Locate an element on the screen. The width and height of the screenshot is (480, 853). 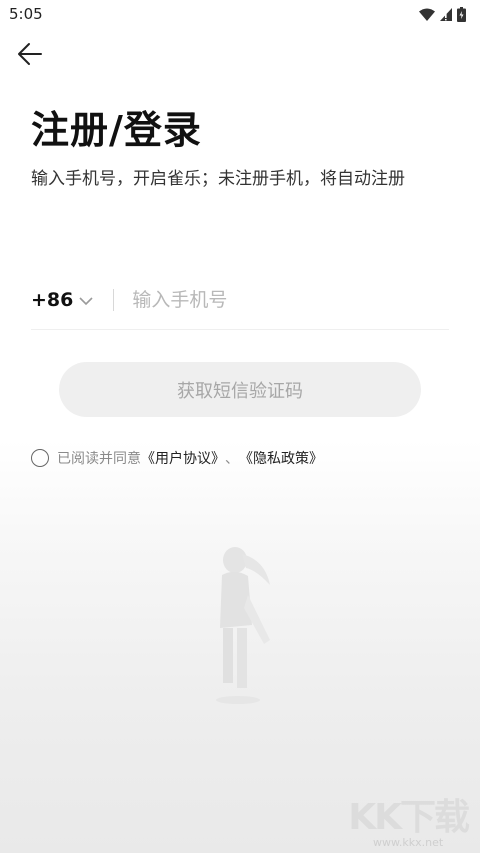
background-figure-image is located at coordinates (240, 627).